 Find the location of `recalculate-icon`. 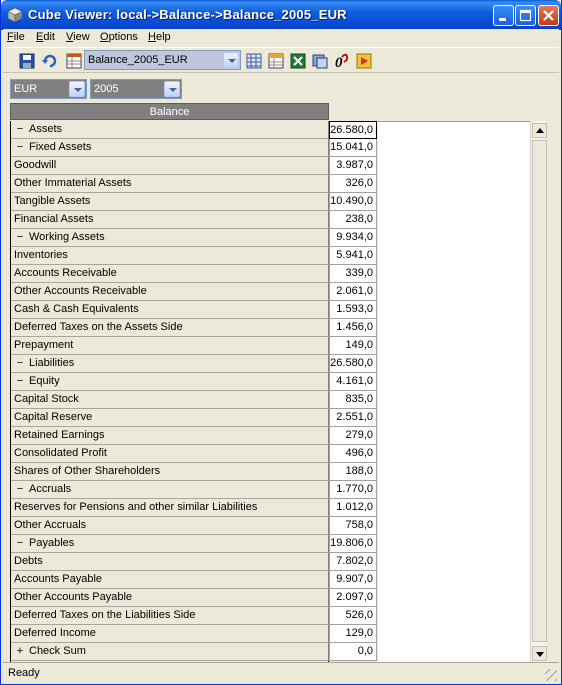

recalculate-icon is located at coordinates (50, 61).